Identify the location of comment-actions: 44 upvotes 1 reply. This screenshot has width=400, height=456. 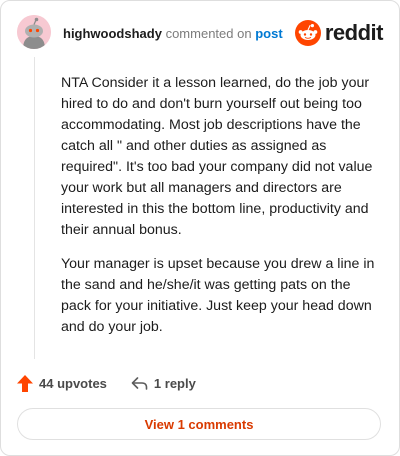
(106, 383).